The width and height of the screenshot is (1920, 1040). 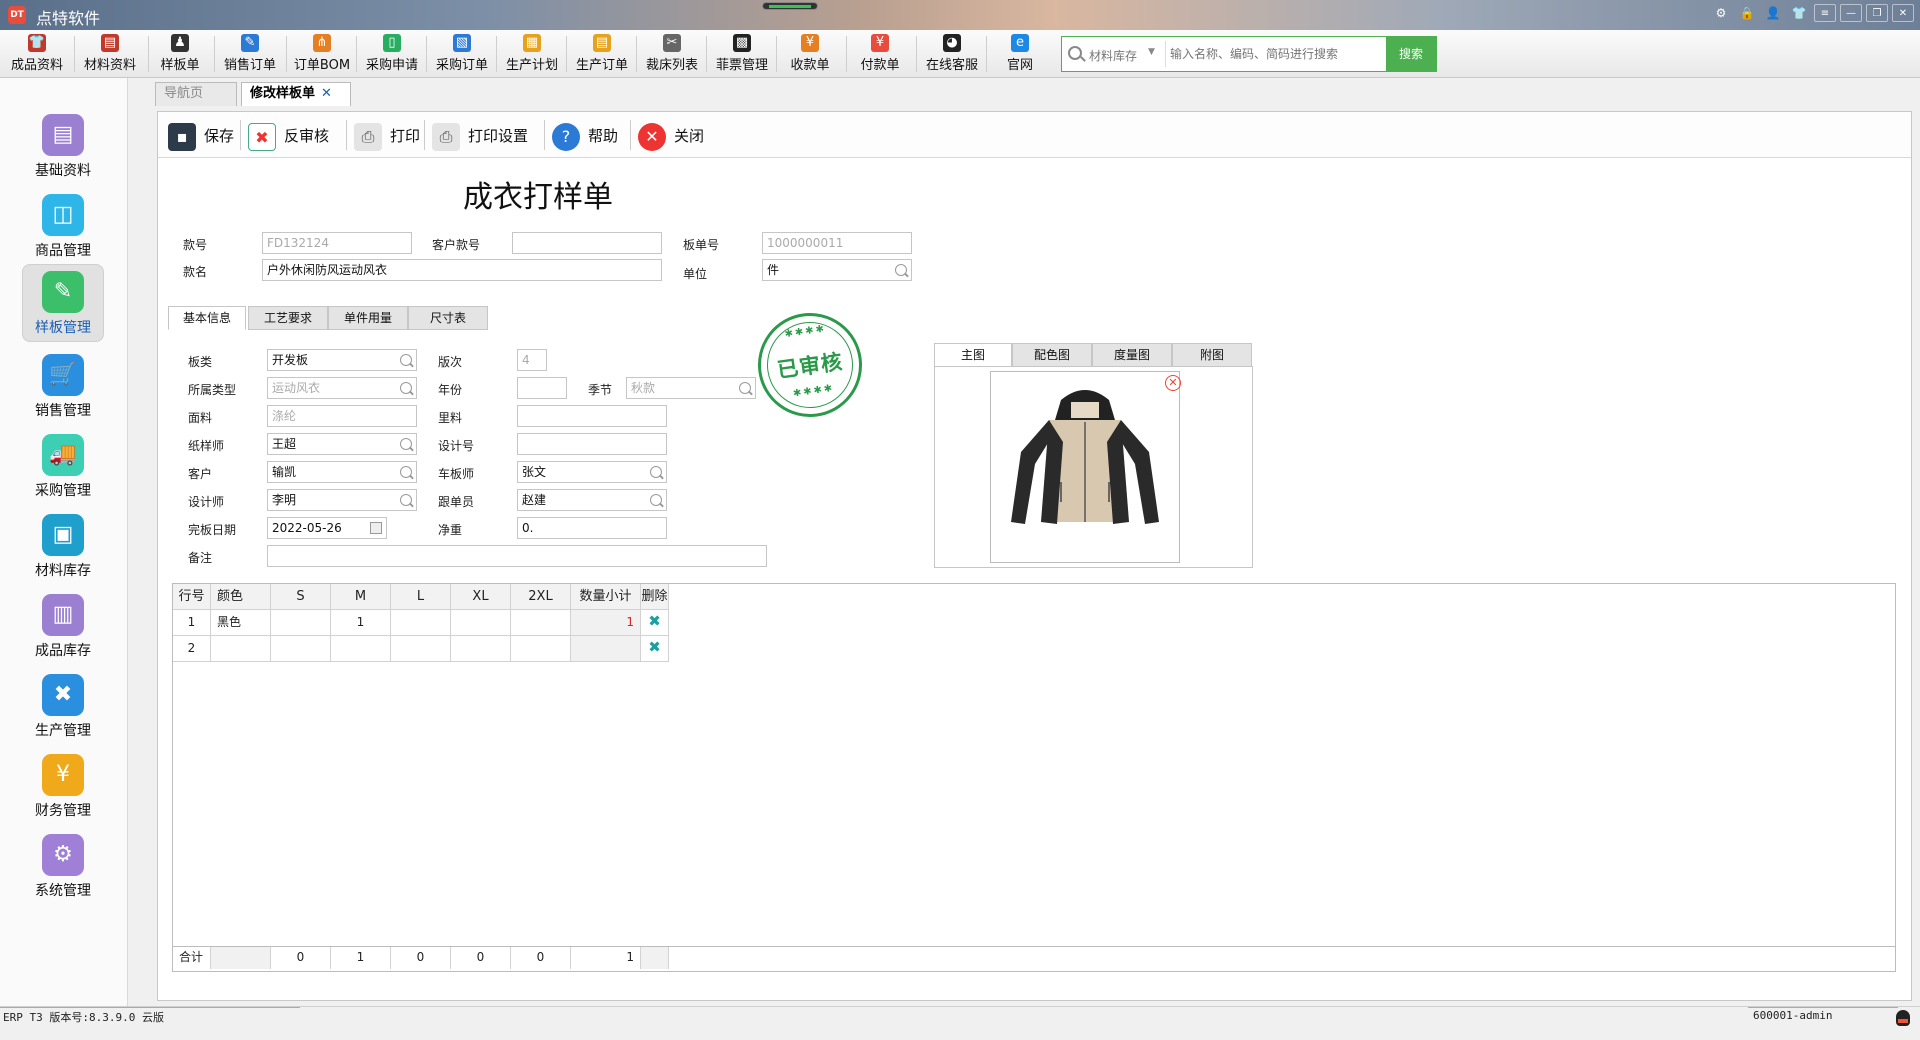 What do you see at coordinates (592, 528) in the screenshot?
I see `net-weight-field: 0.` at bounding box center [592, 528].